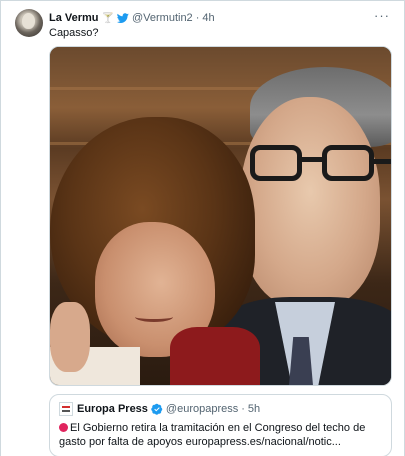  I want to click on quoted-tweet-header: Europa Press @europapress · 5h, so click(220, 409).